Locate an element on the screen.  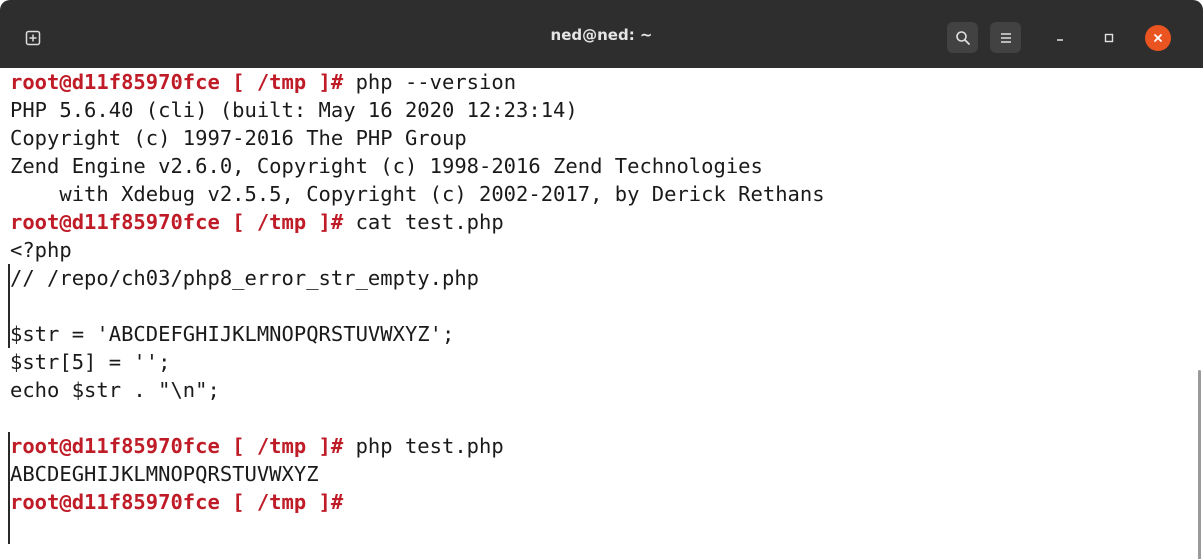
output-text: // /repo/ch03/php8_error_str_empty.php is located at coordinates (244, 278).